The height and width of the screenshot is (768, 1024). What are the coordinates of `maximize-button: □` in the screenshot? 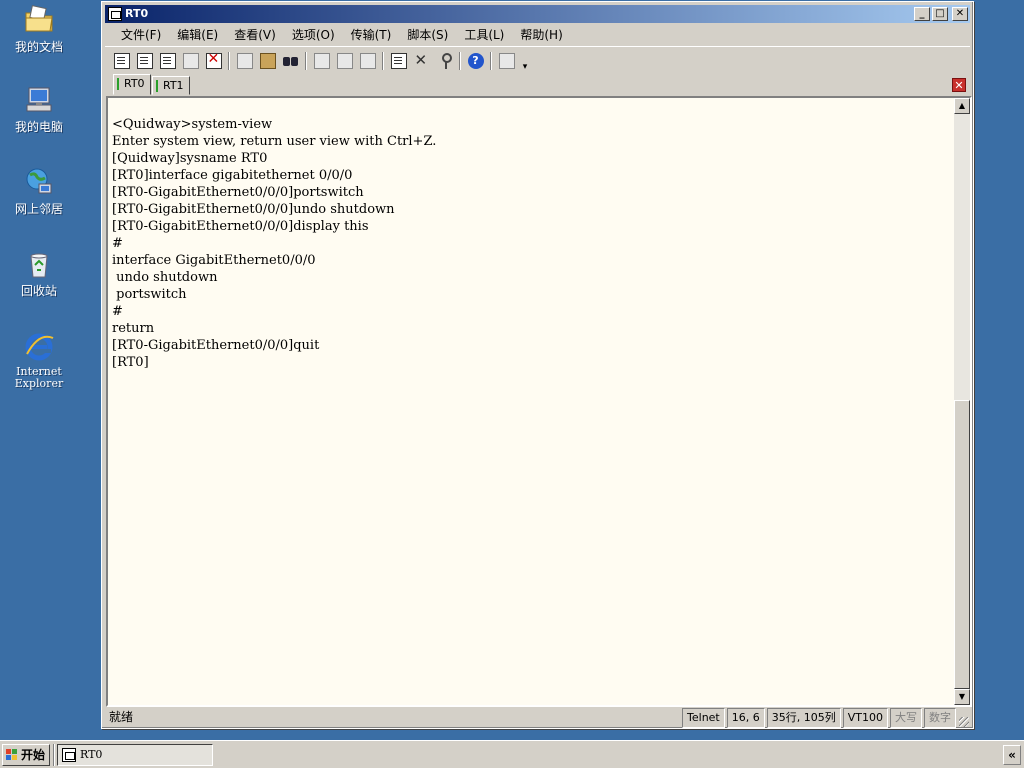 It's located at (940, 14).